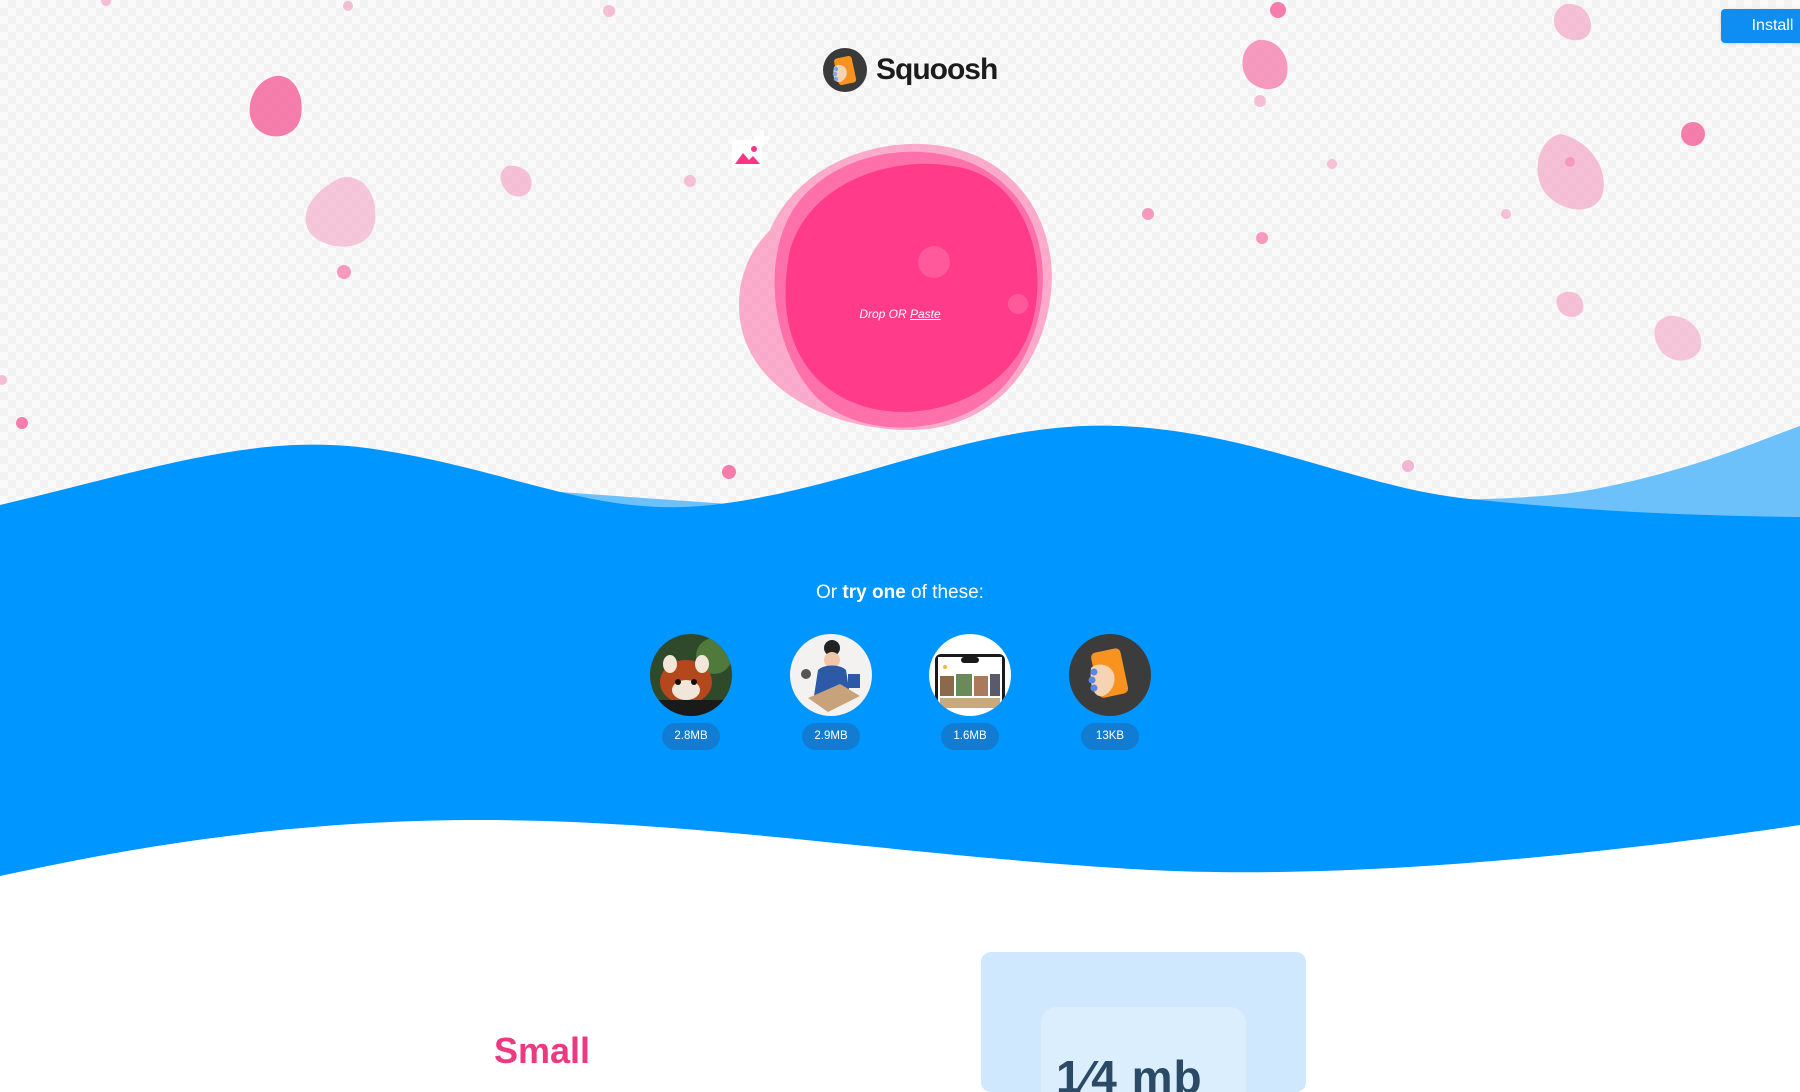 This screenshot has height=1092, width=1800. I want to click on demo-heading-before: Or, so click(829, 592).